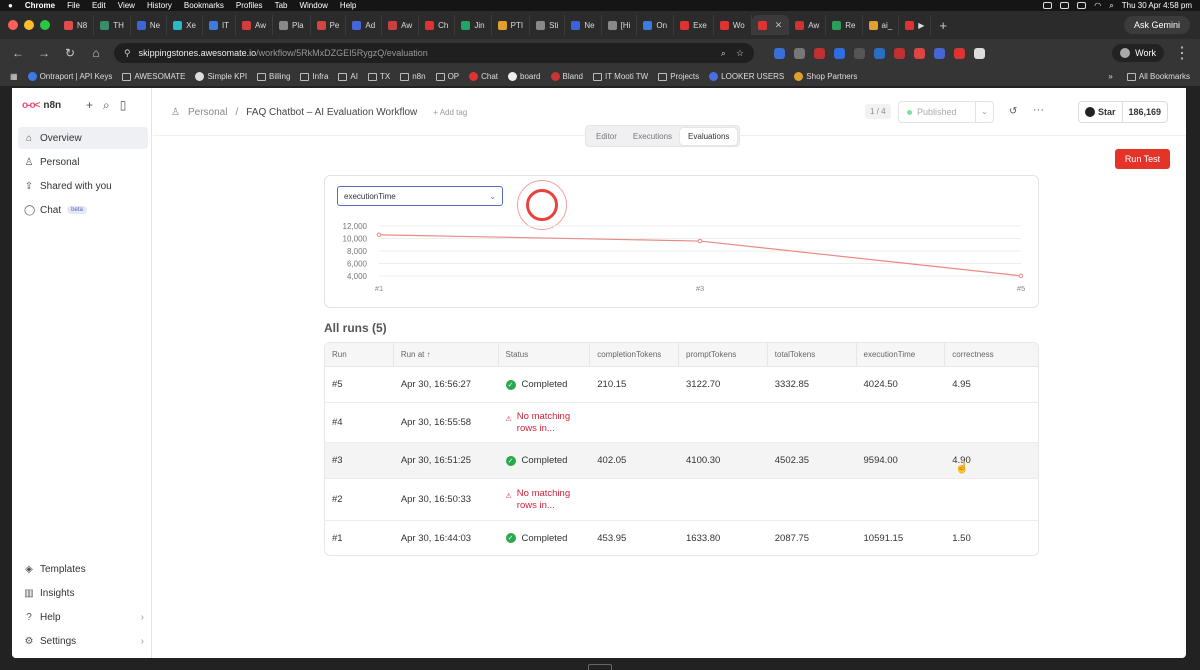 Image resolution: width=1200 pixels, height=670 pixels. Describe the element at coordinates (106, 105) in the screenshot. I see `search-icon: ⌕` at that location.